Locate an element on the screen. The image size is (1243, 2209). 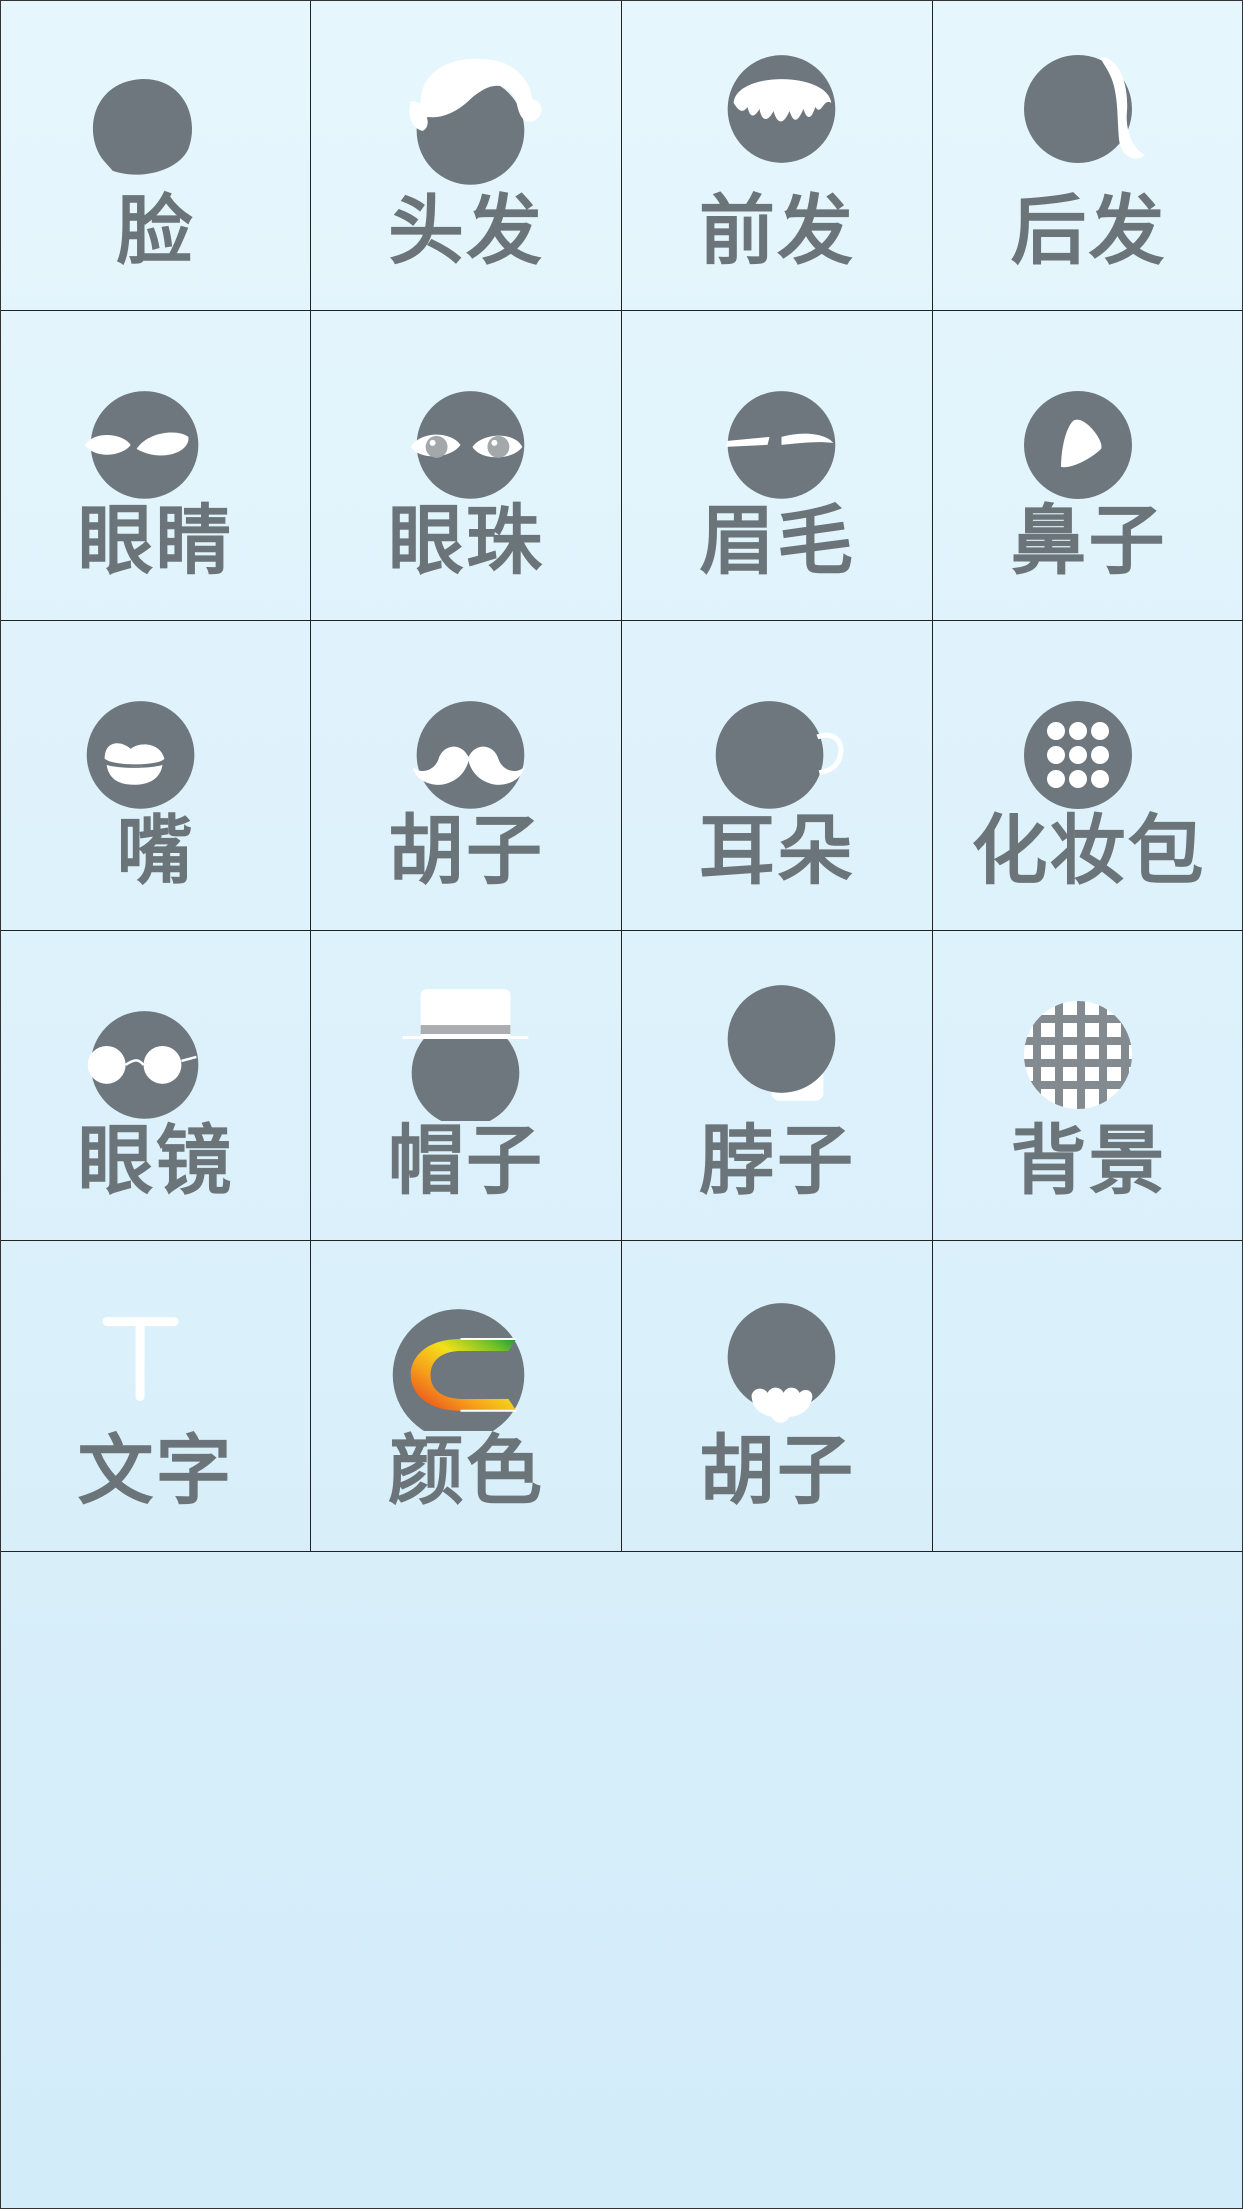
tile-nose: 鼻子 is located at coordinates (1088, 466).